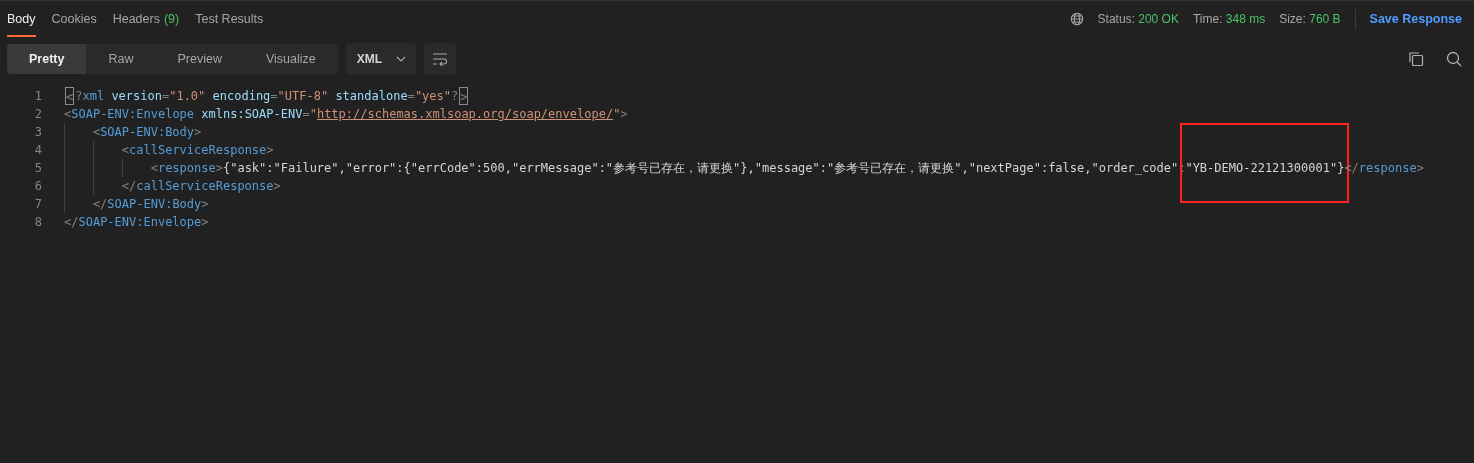 The image size is (1474, 463). What do you see at coordinates (21, 19) in the screenshot?
I see `response-tab: Body` at bounding box center [21, 19].